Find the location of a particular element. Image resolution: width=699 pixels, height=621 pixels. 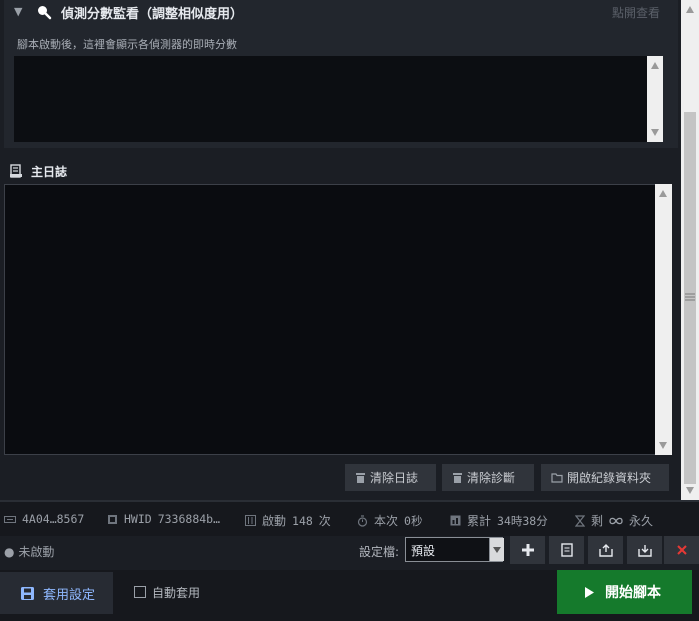

device-id-stat: 4A04…8567 is located at coordinates (44, 519).